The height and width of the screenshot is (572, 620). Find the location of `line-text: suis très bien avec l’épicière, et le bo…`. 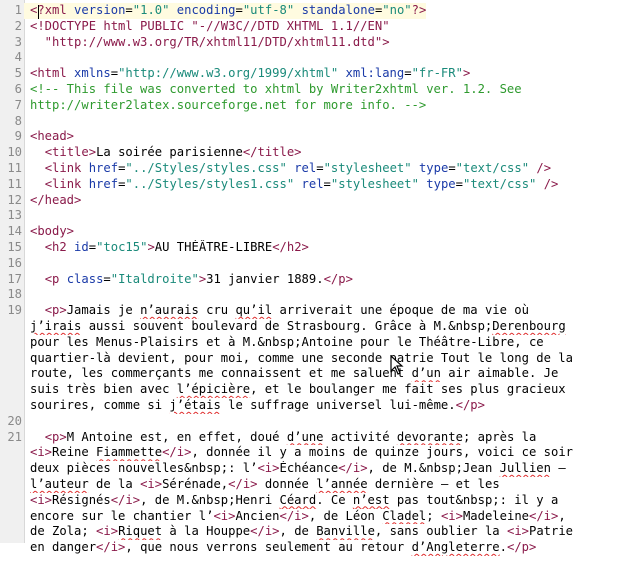

line-text: suis très bien avec l’épicière, et le bo… is located at coordinates (295, 390).